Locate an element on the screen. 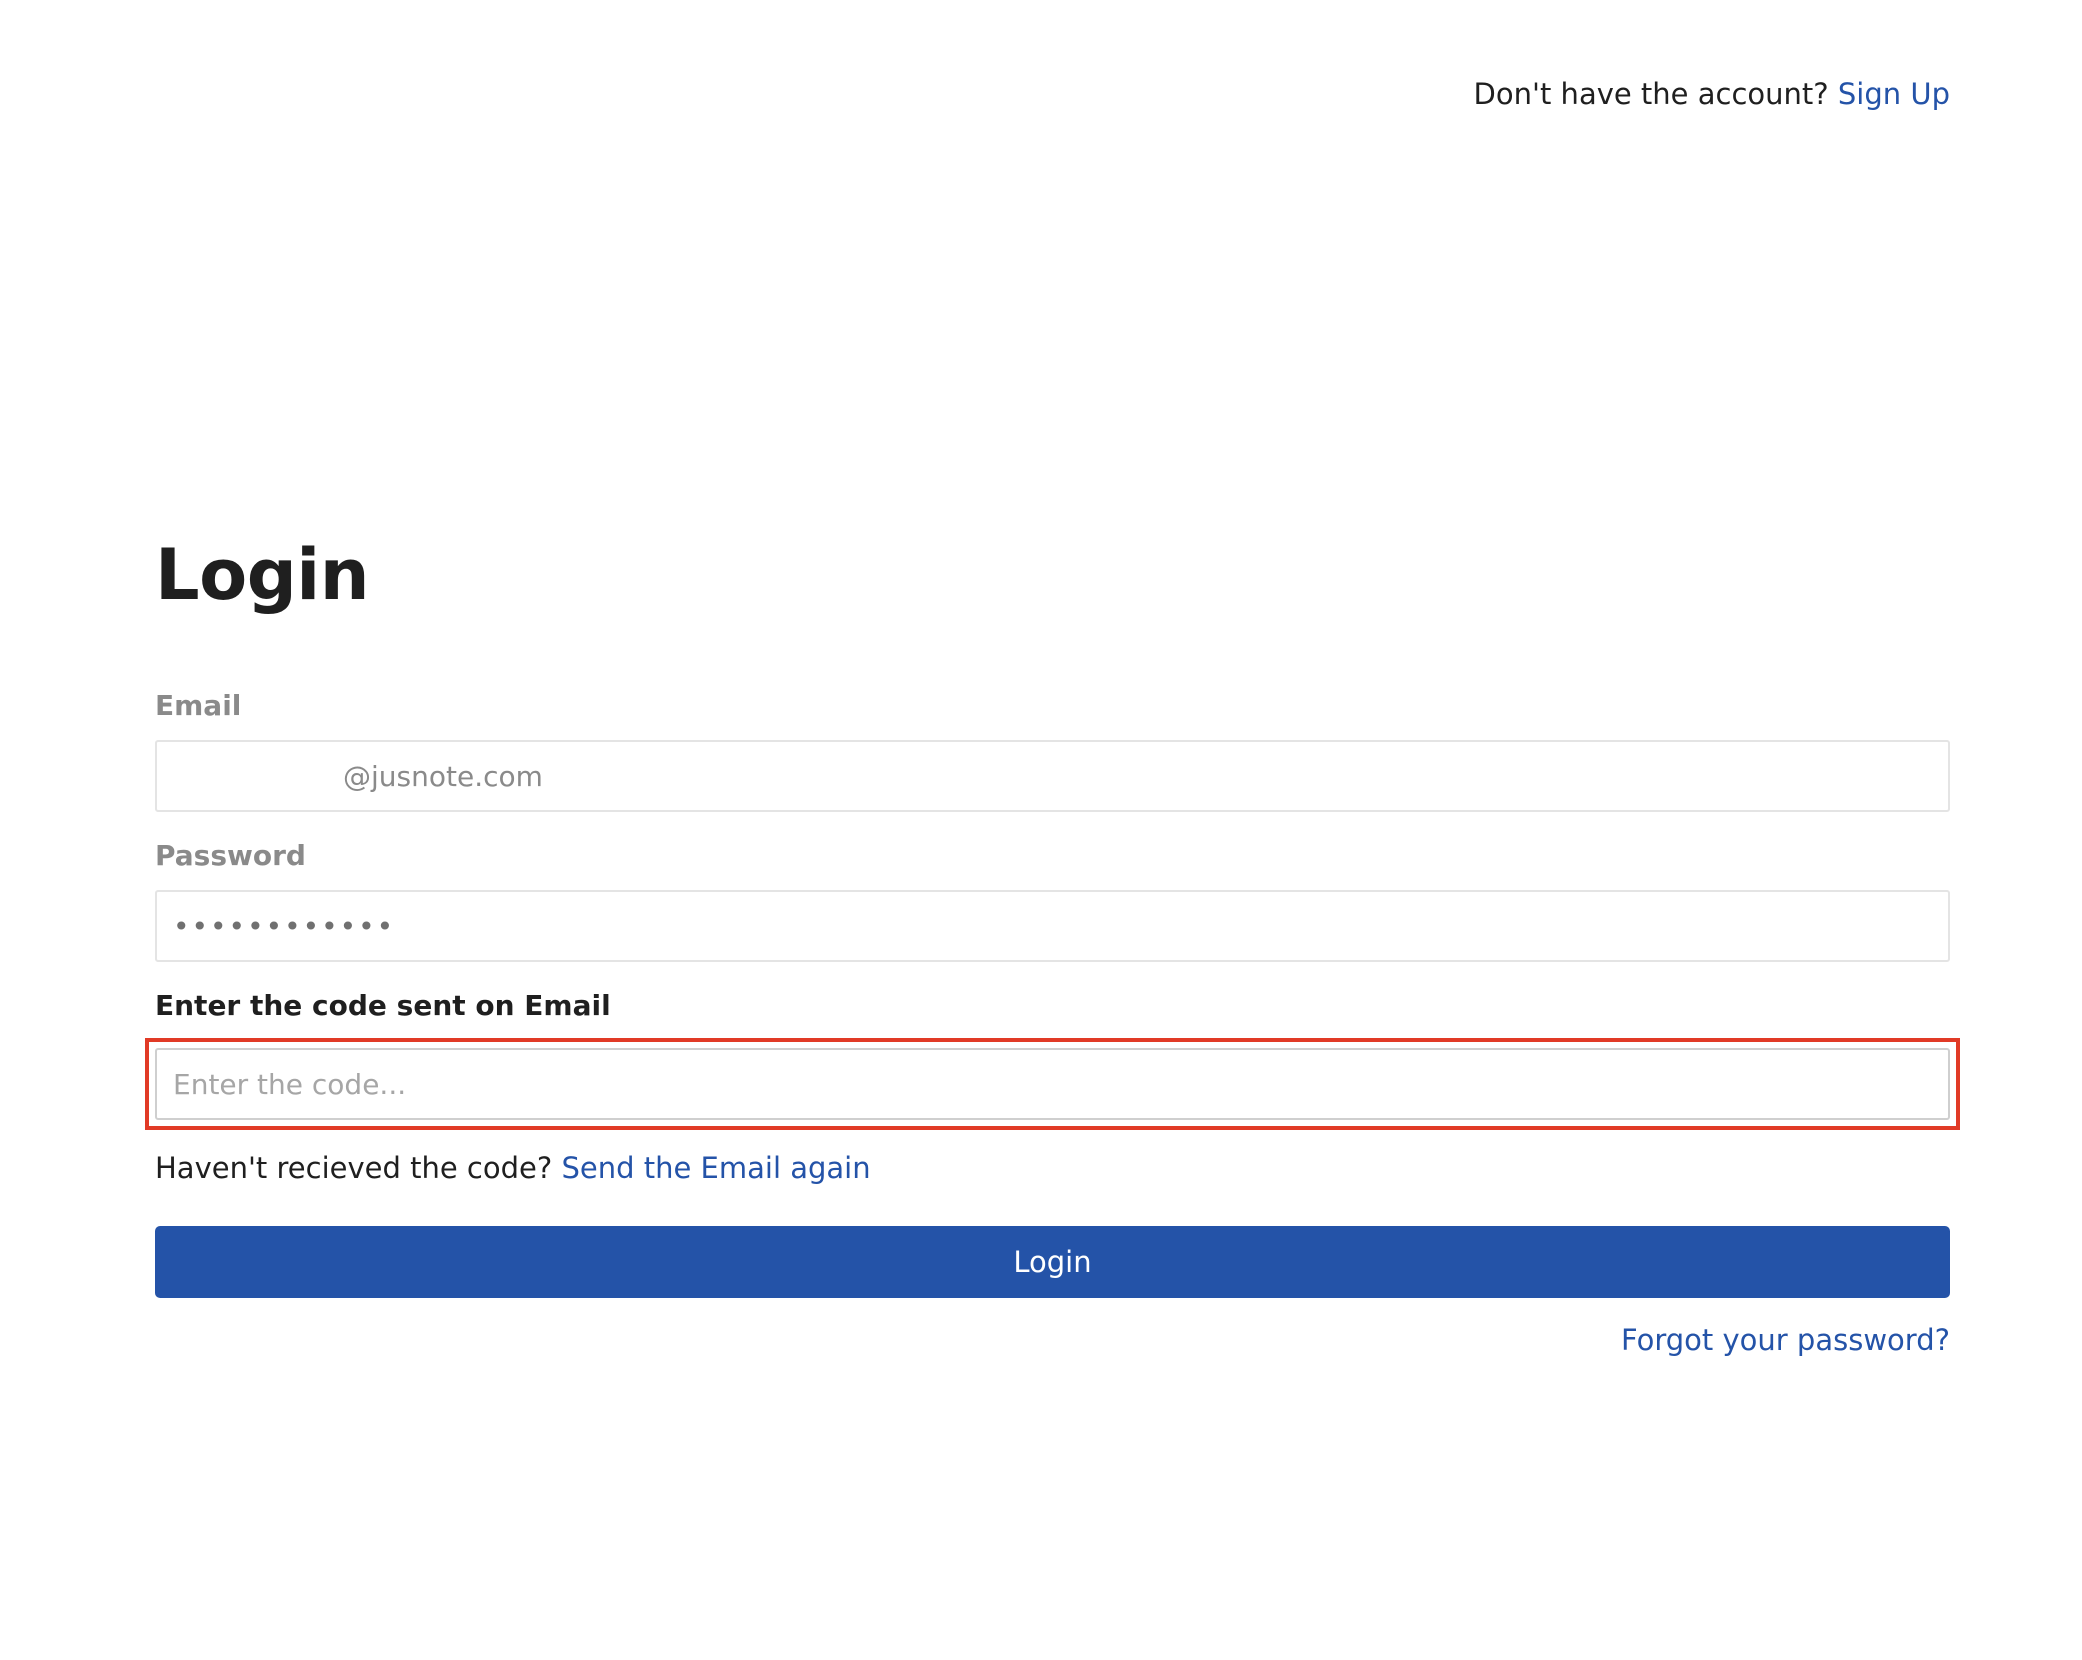 This screenshot has height=1660, width=2082. code-label: Enter the code sent on Email is located at coordinates (383, 1005).